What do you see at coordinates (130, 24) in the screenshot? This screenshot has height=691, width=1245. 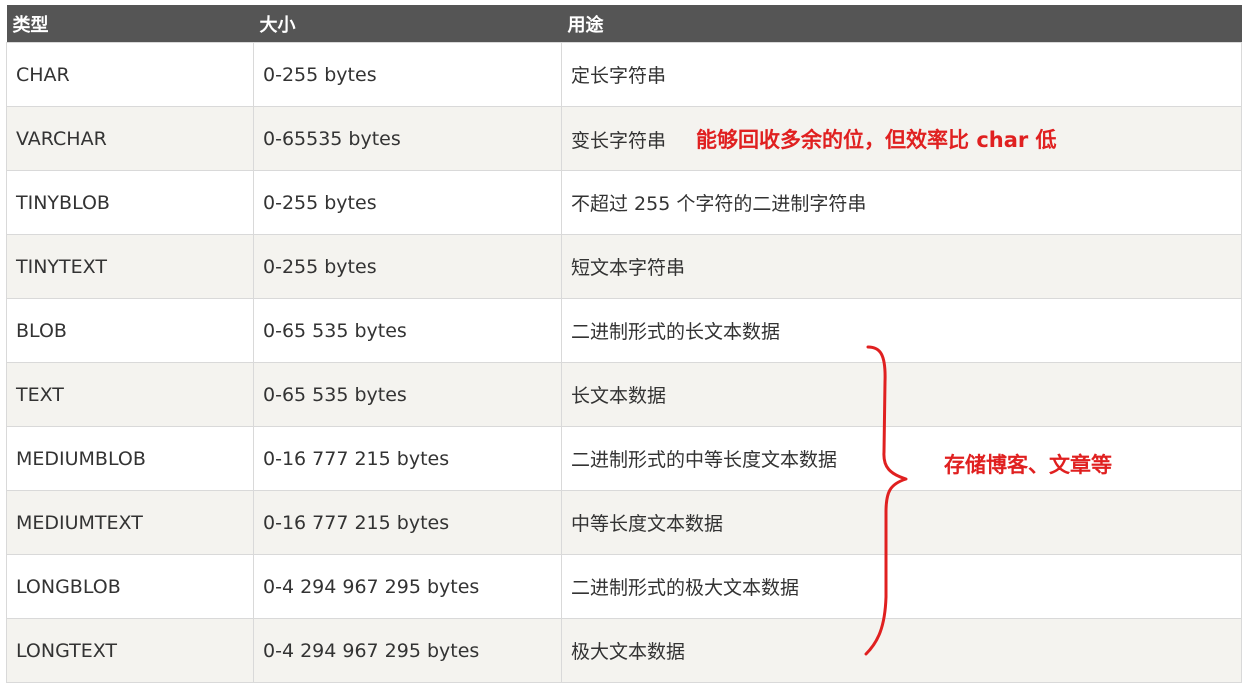 I see `header-type: 类型` at bounding box center [130, 24].